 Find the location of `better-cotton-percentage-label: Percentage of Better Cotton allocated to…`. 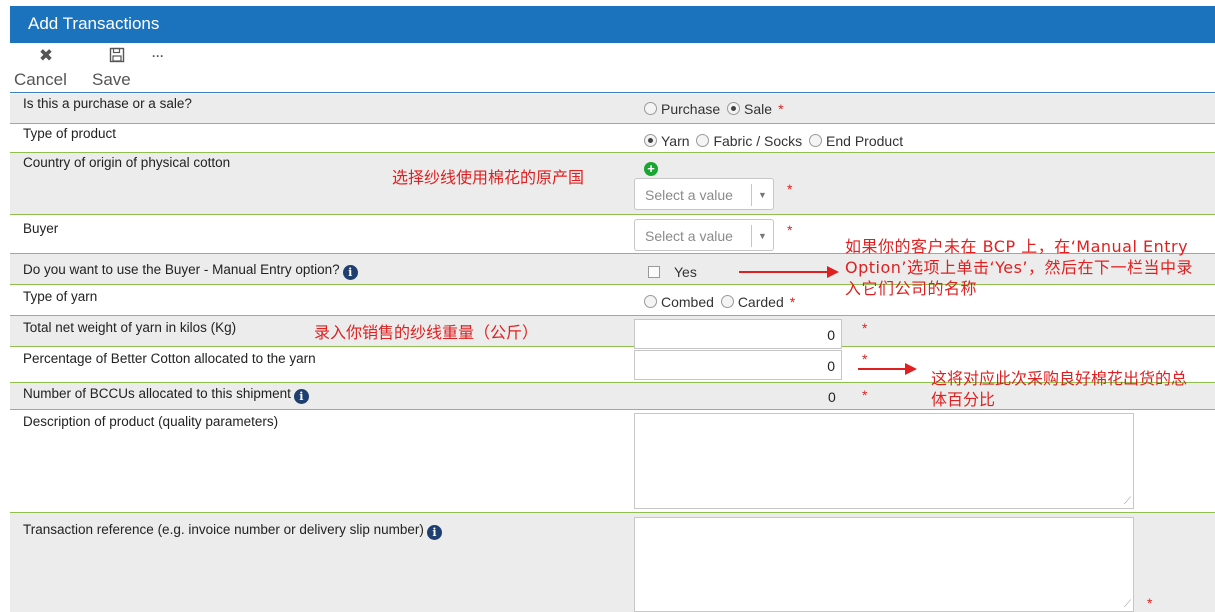

better-cotton-percentage-label: Percentage of Better Cotton allocated to… is located at coordinates (169, 358).